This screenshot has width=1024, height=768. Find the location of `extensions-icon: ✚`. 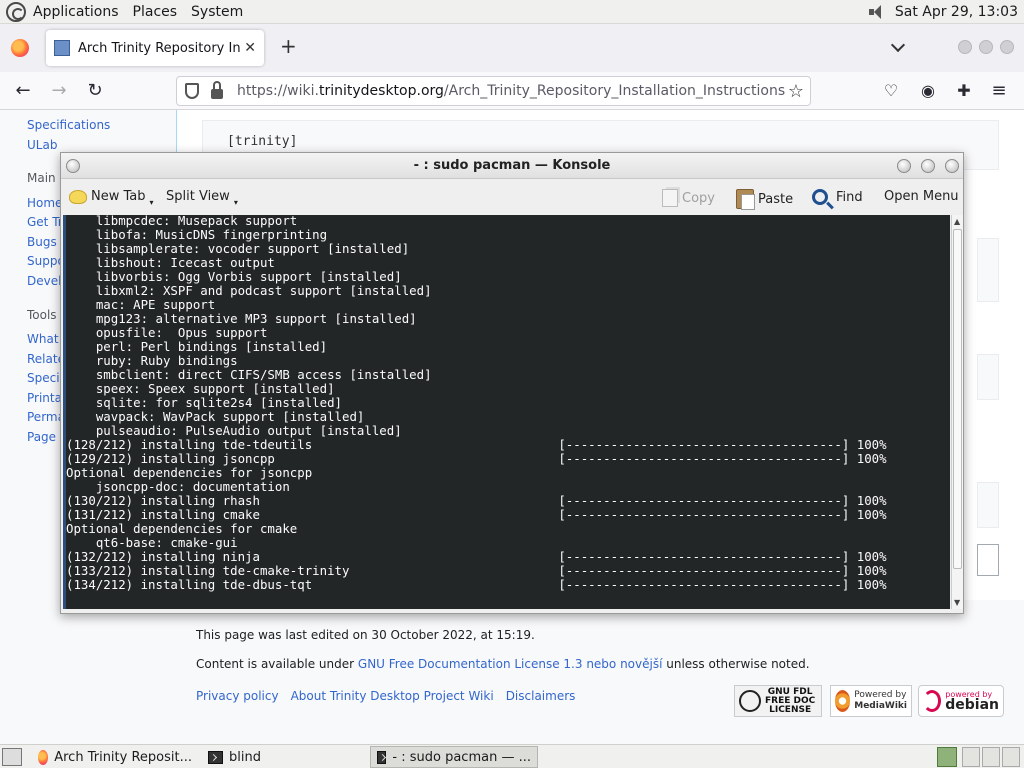

extensions-icon: ✚ is located at coordinates (964, 91).